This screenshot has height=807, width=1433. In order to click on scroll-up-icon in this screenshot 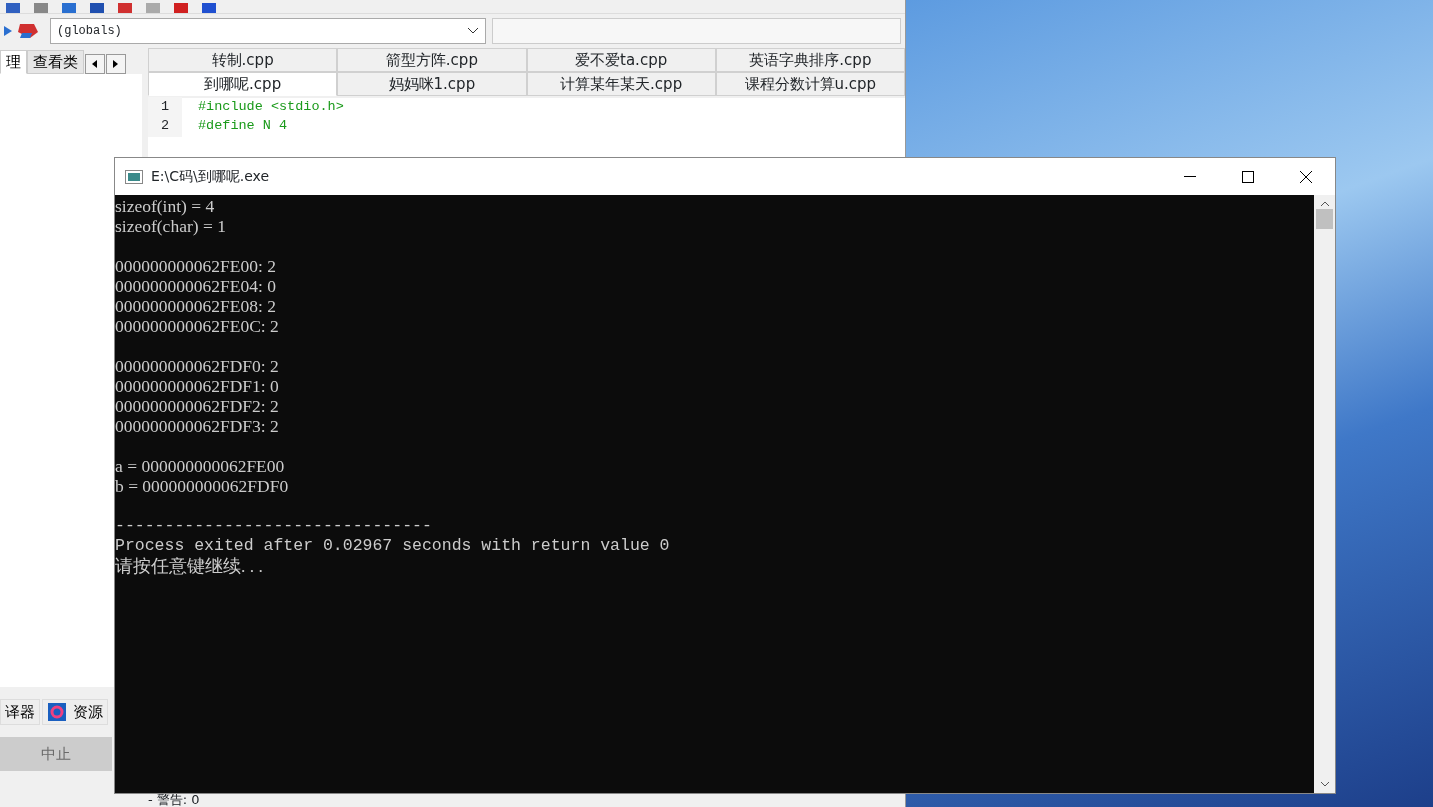, I will do `click(1324, 204)`.